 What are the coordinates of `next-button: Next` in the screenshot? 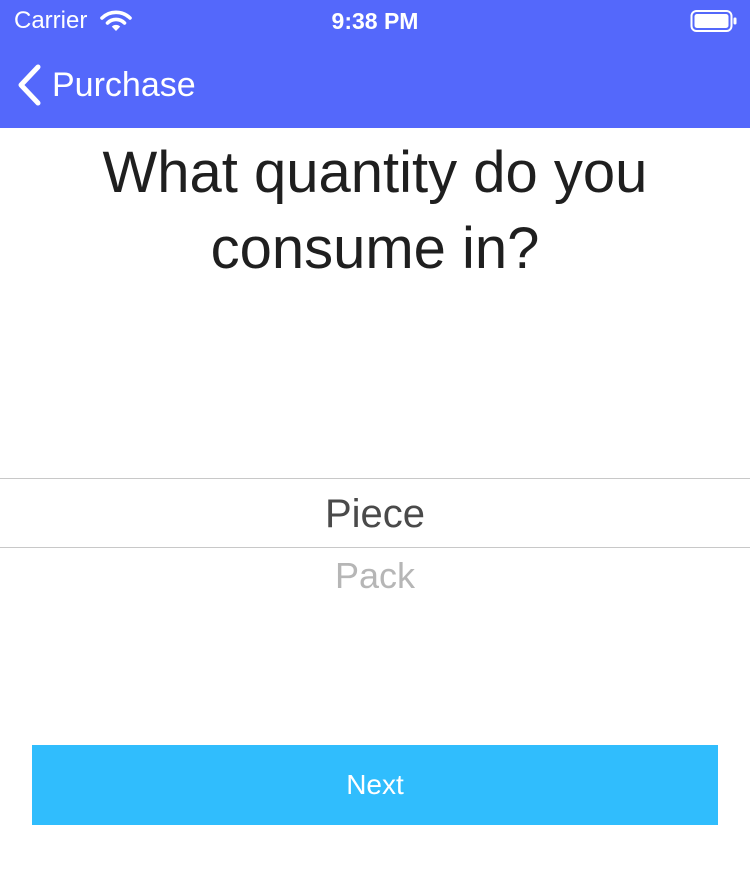 It's located at (375, 785).